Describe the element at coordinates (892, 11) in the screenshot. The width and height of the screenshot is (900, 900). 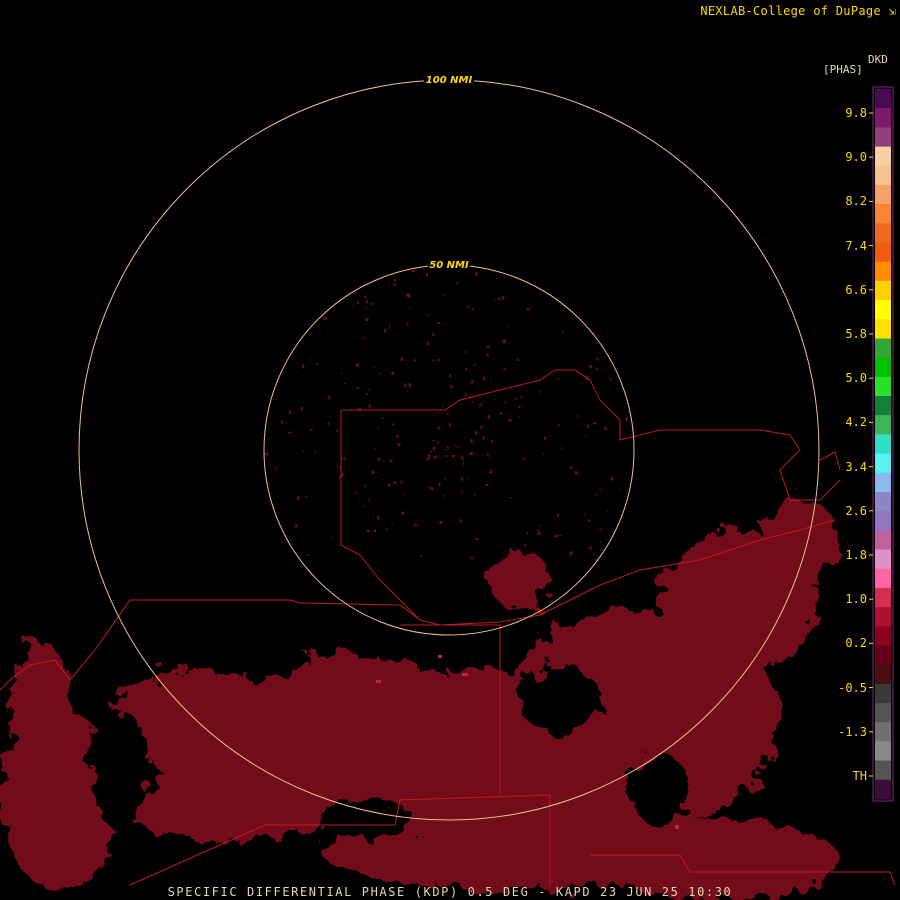
I see `expand-icon: ⇲` at that location.